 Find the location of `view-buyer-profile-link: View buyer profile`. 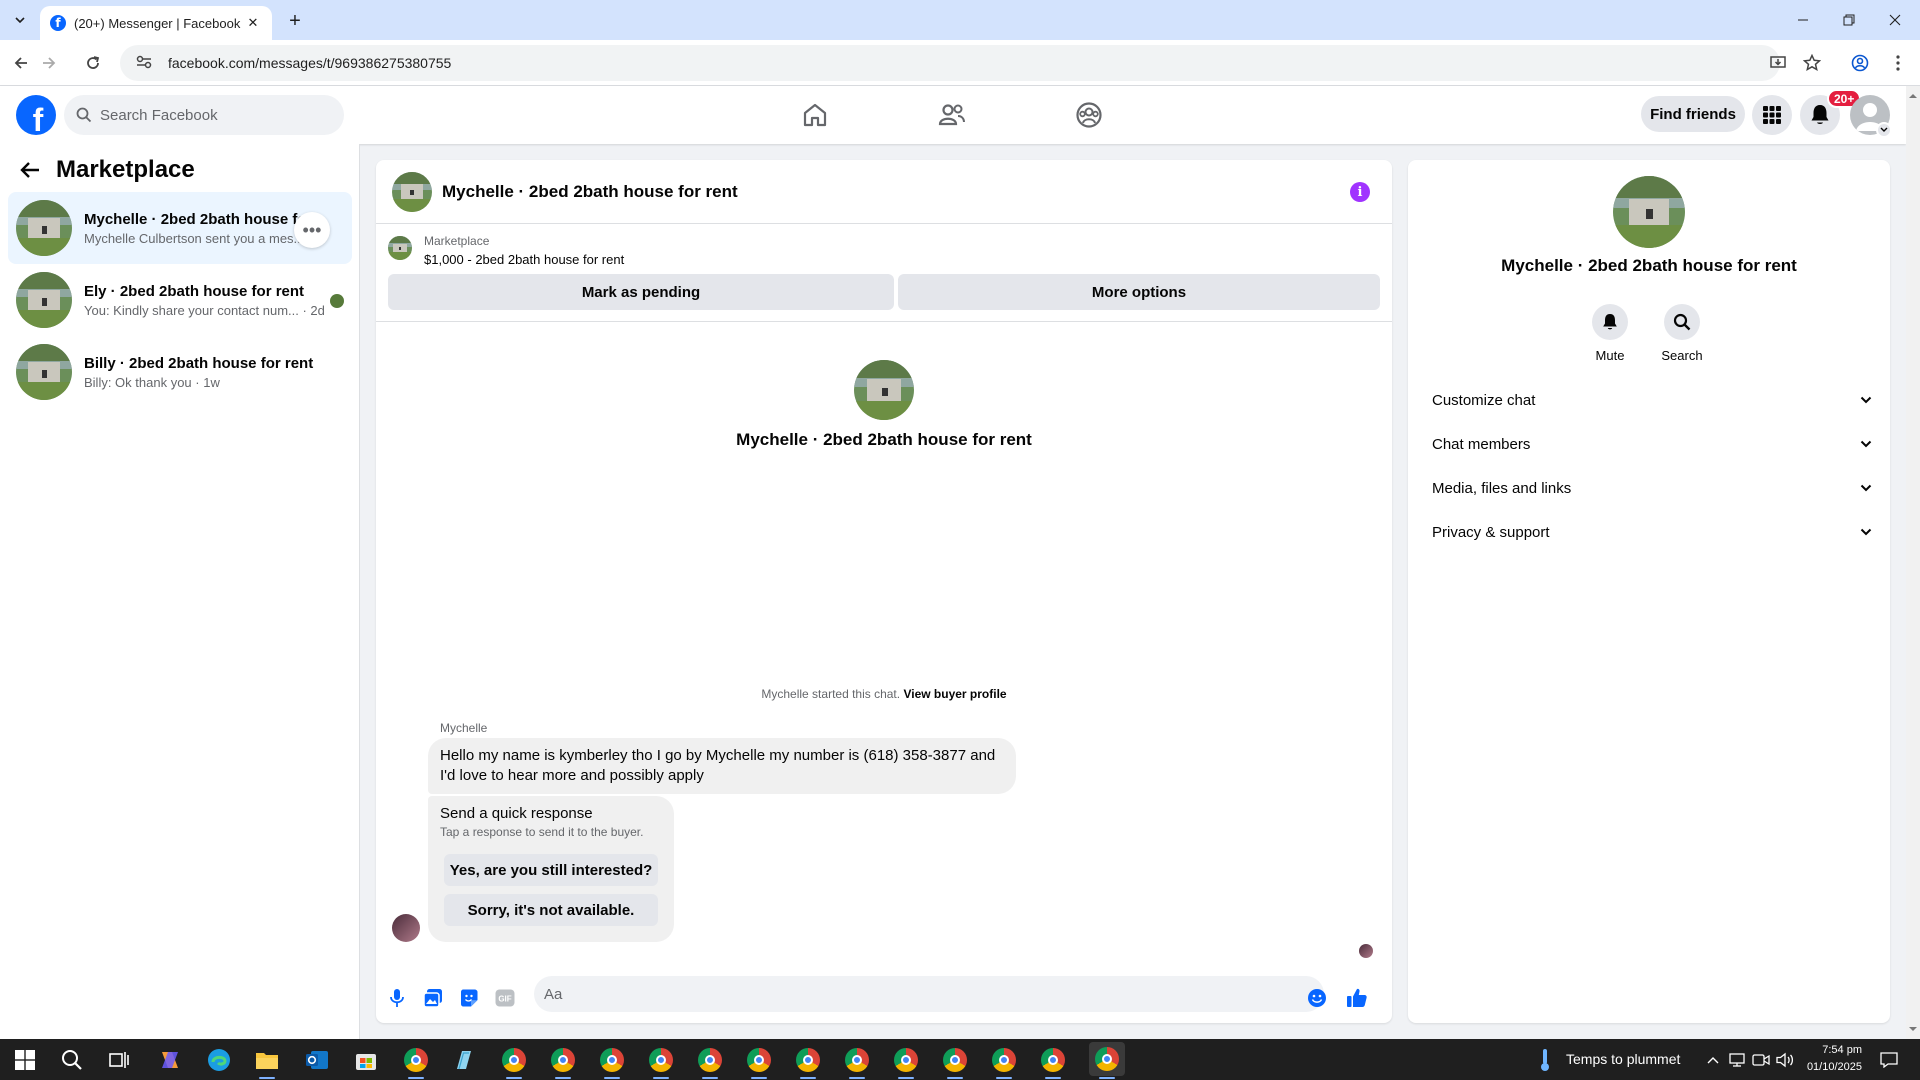

view-buyer-profile-link: View buyer profile is located at coordinates (954, 694).